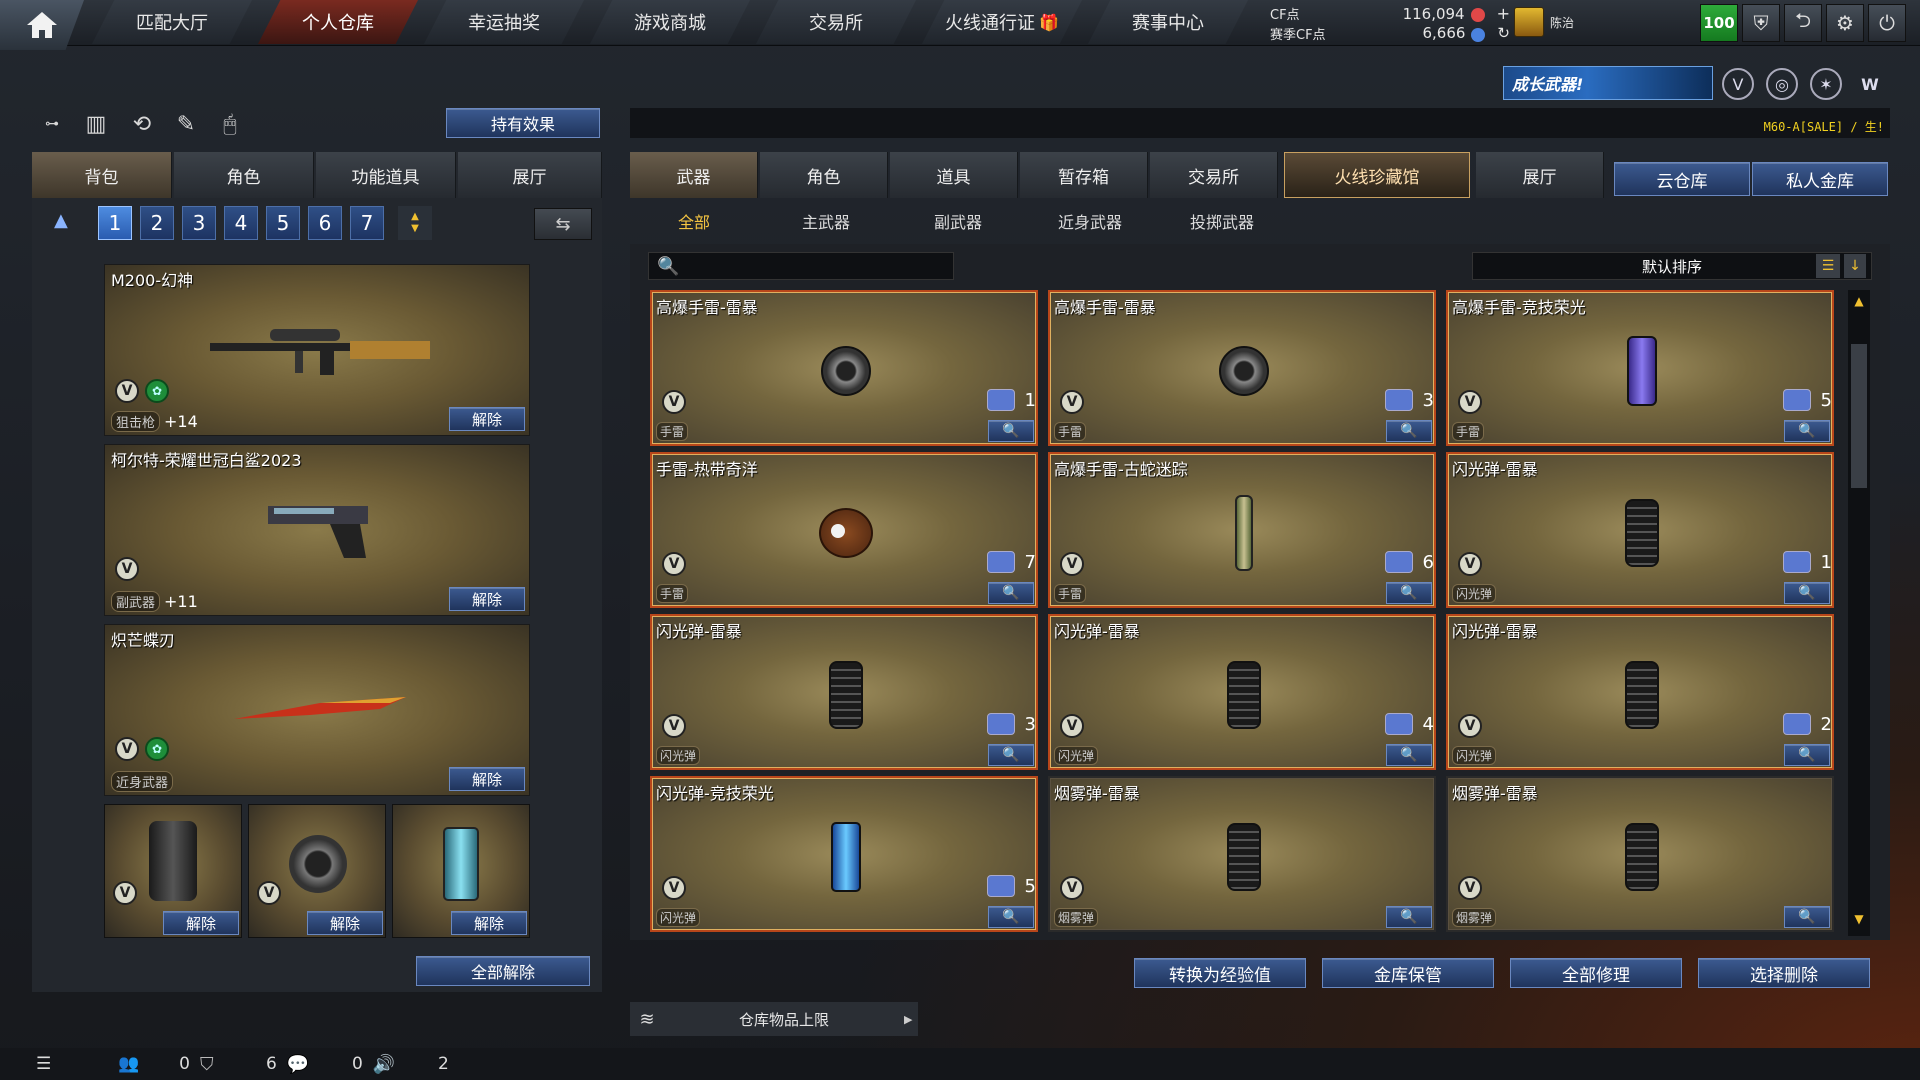  I want to click on tab-character: 角色, so click(244, 175).